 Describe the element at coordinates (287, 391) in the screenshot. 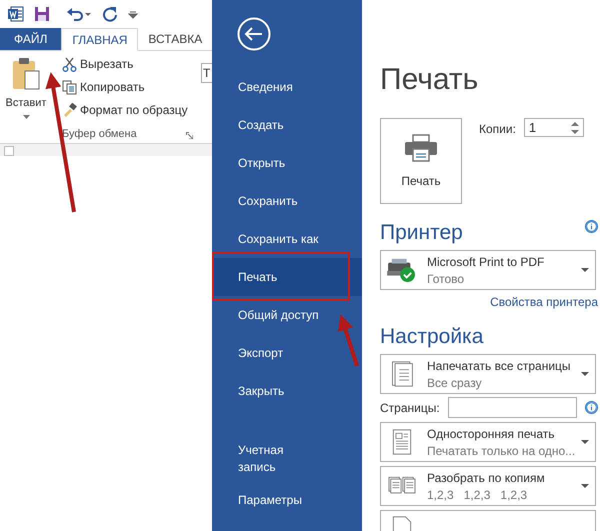

I see `backstage-menu-item: Закрыть` at that location.